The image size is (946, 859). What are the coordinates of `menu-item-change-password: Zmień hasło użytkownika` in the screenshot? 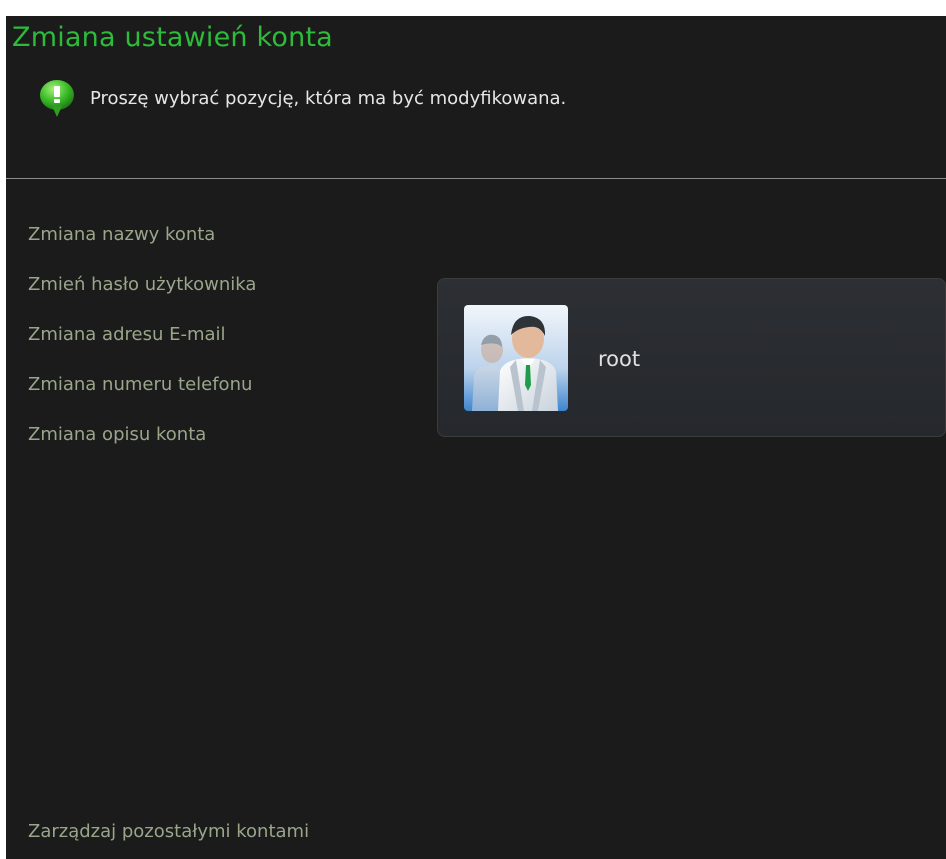 It's located at (142, 297).